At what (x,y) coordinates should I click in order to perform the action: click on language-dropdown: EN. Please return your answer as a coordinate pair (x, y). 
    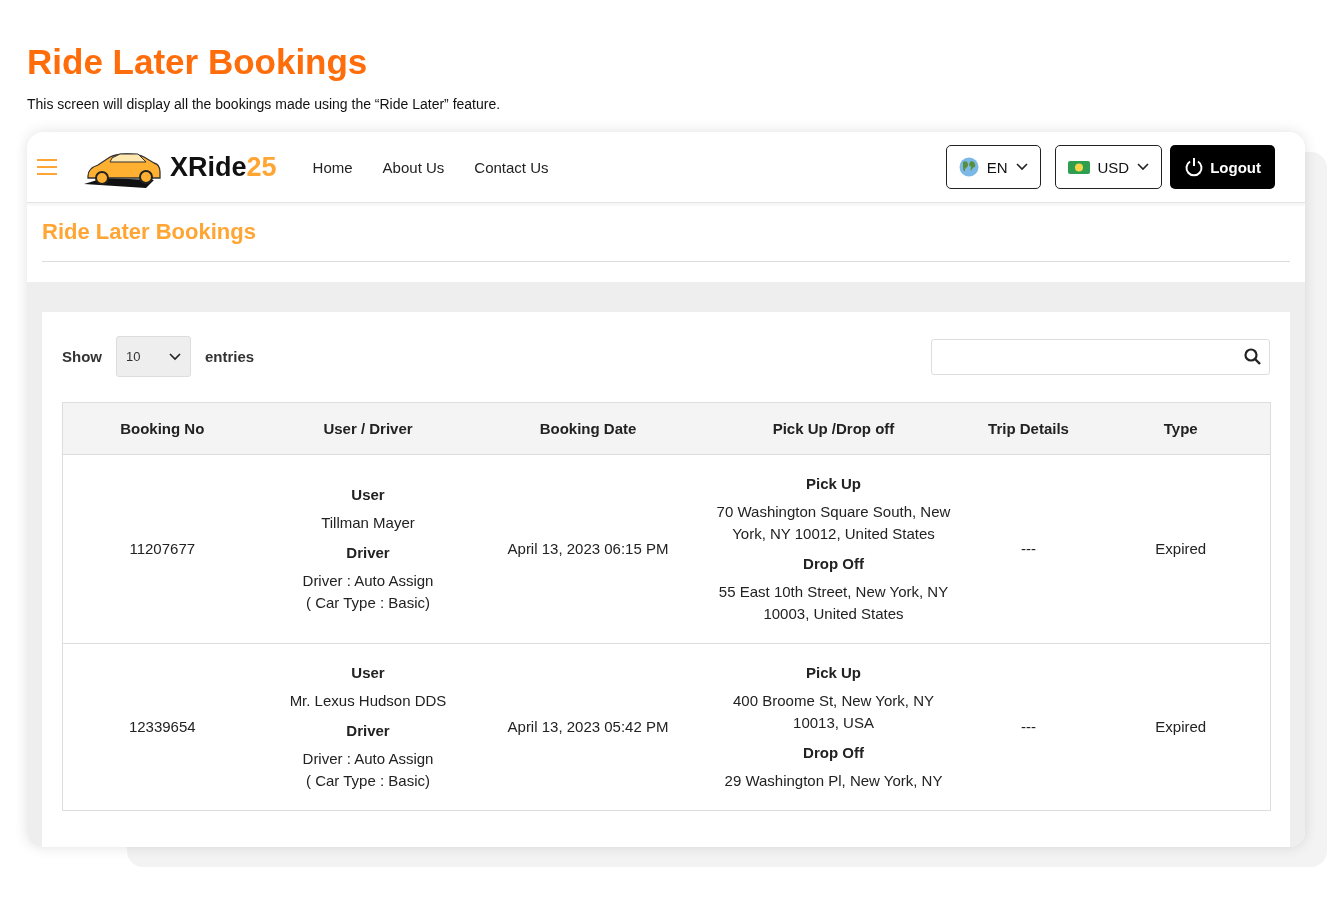
    Looking at the image, I should click on (993, 167).